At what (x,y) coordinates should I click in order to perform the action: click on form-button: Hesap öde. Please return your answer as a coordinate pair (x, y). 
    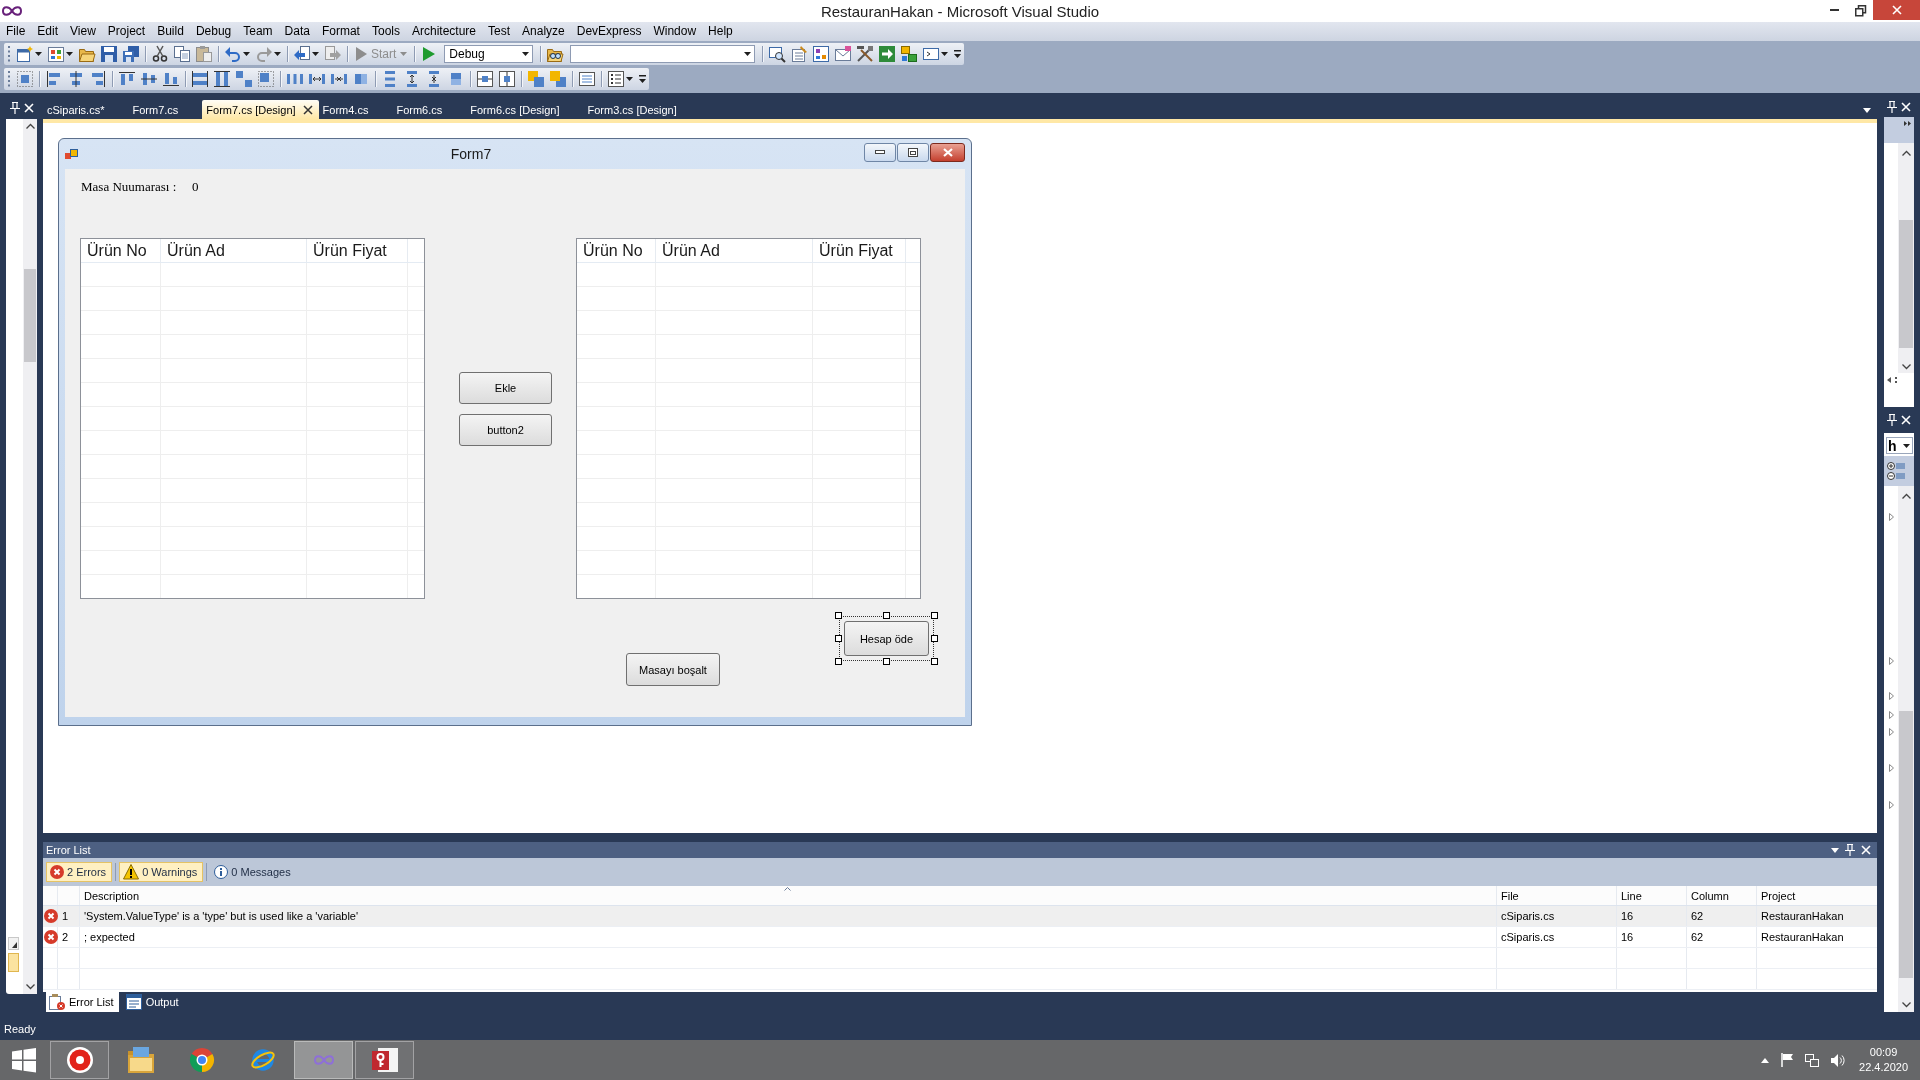
    Looking at the image, I should click on (886, 638).